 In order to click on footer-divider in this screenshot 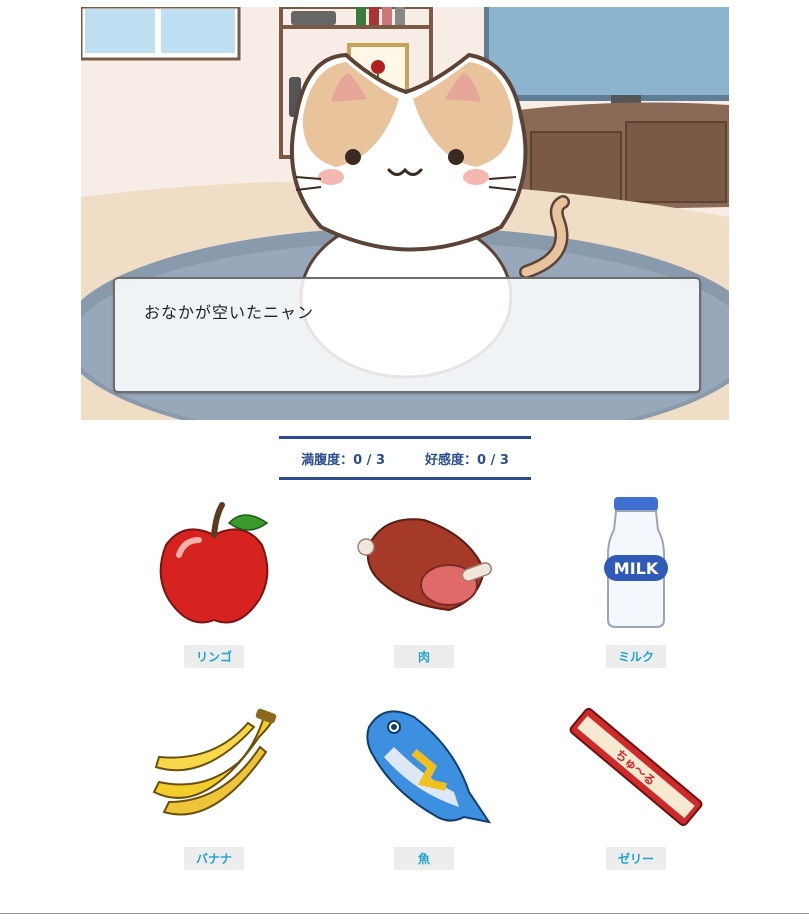, I will do `click(404, 913)`.